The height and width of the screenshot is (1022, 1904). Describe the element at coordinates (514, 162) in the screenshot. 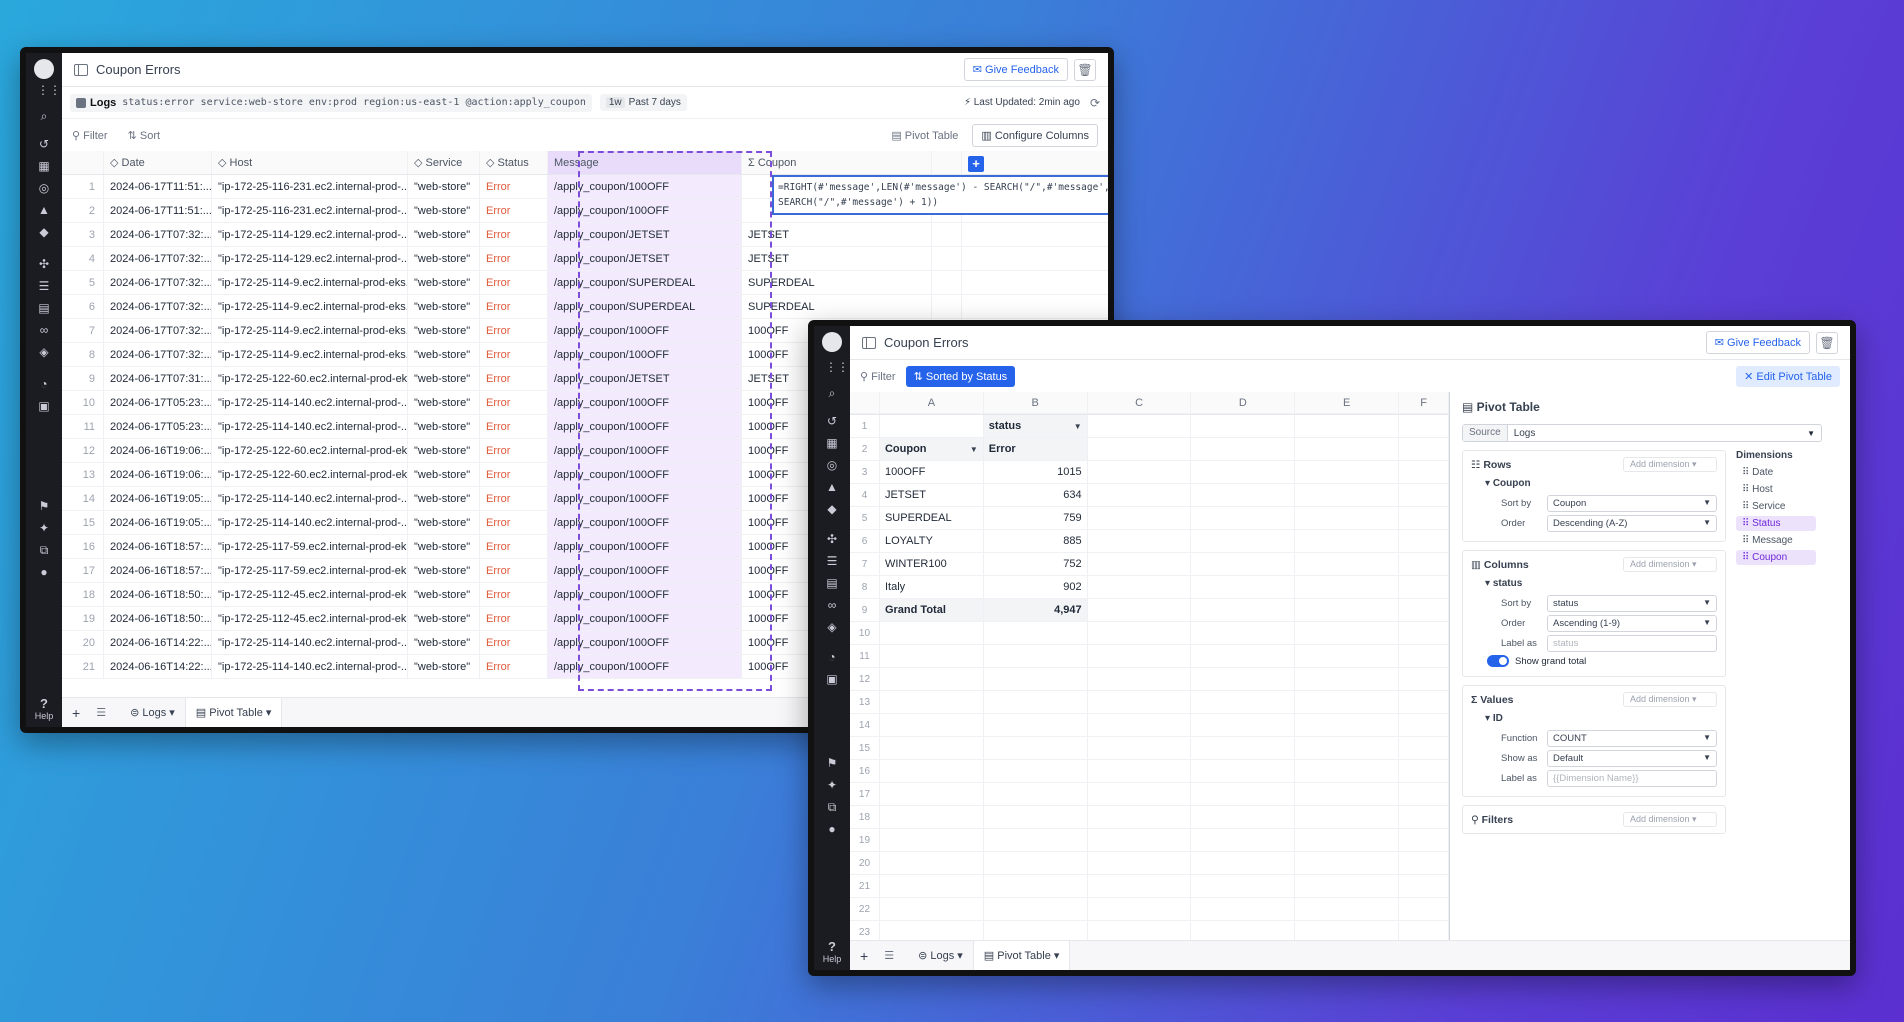

I see `column-status: ◇ Status` at that location.